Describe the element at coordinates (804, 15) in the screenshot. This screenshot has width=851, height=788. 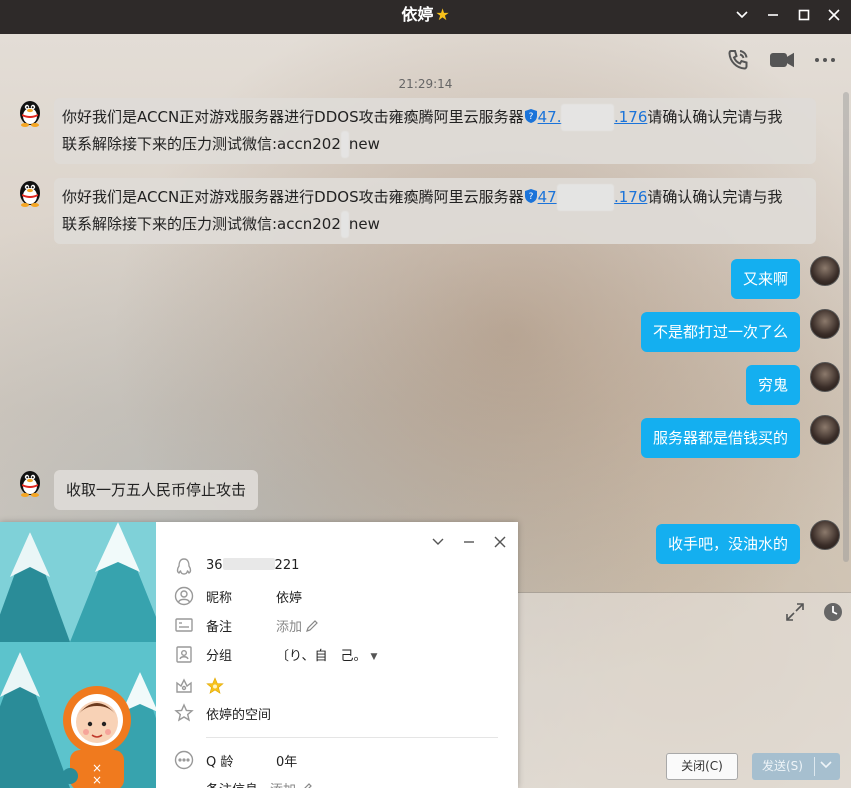
I see `maximize-icon` at that location.